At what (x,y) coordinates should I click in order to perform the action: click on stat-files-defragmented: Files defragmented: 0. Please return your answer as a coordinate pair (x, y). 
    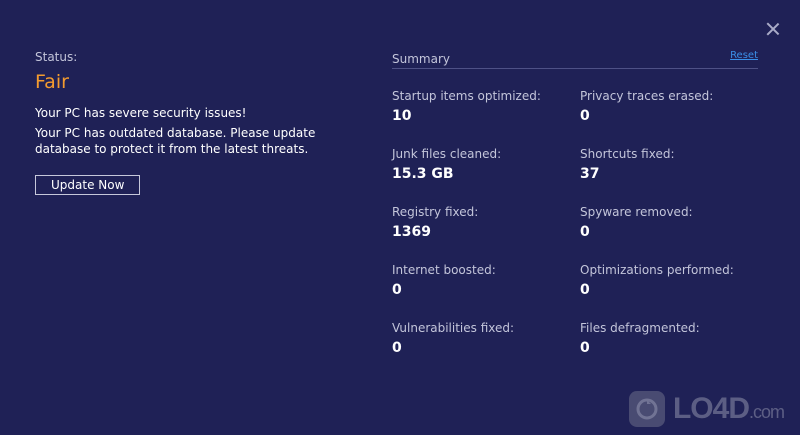
    Looking at the image, I should click on (669, 350).